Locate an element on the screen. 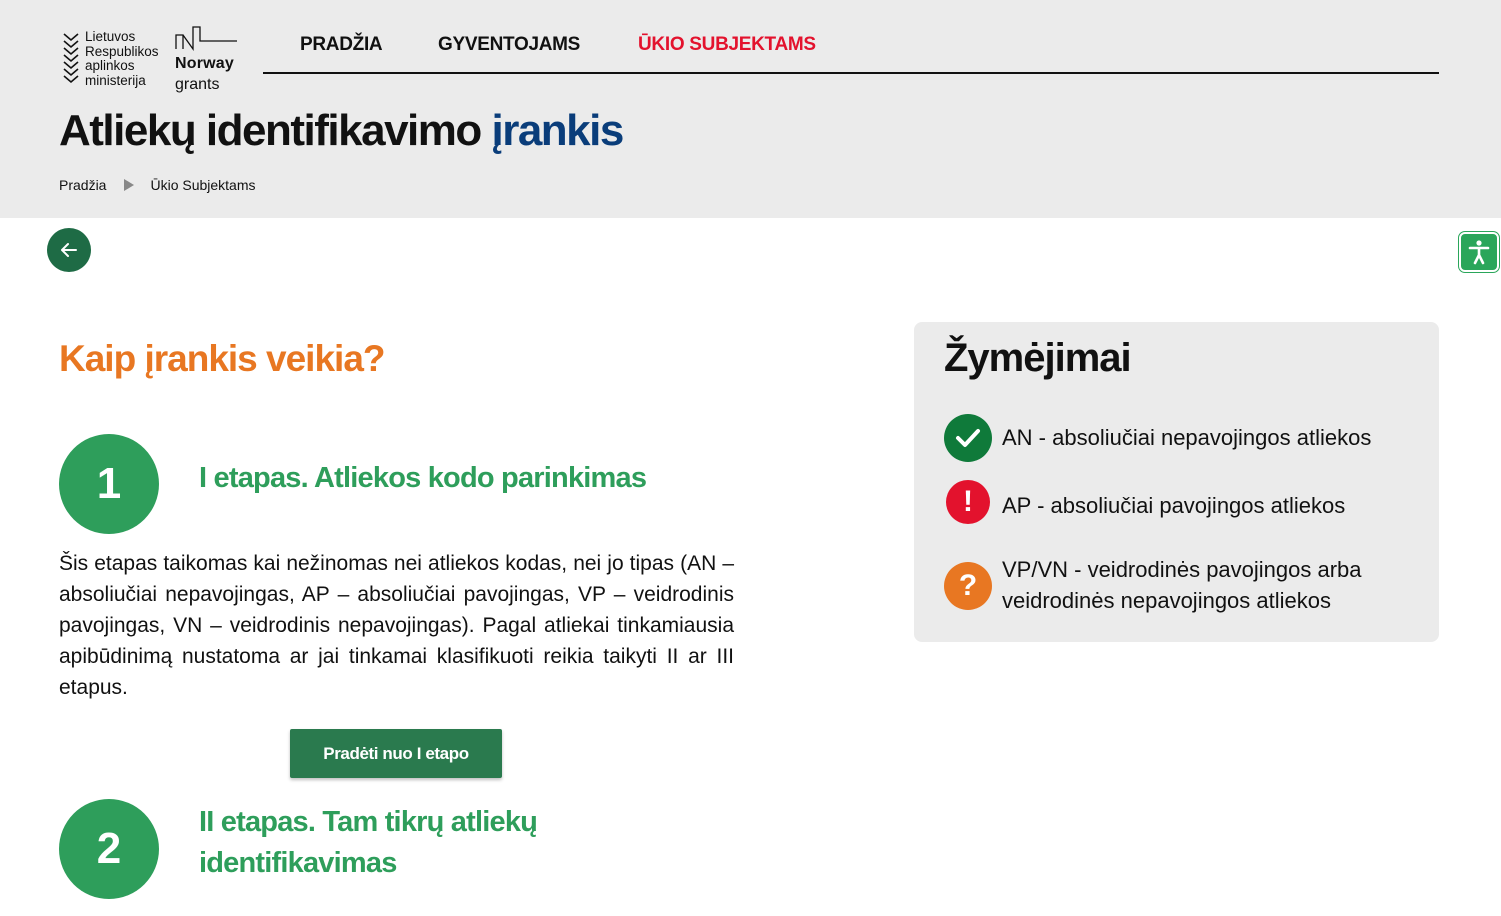 Image resolution: width=1501 pixels, height=916 pixels. norway-label: Norway is located at coordinates (204, 63).